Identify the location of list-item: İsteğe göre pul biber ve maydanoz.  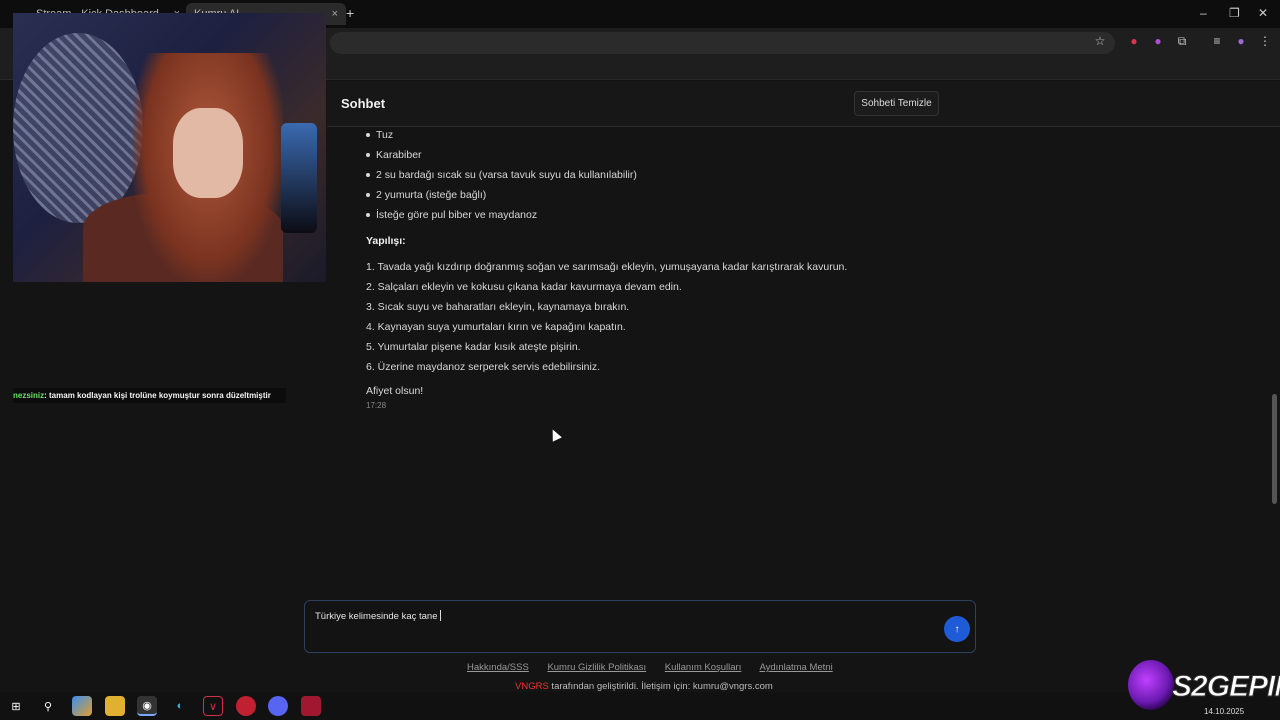
(811, 217).